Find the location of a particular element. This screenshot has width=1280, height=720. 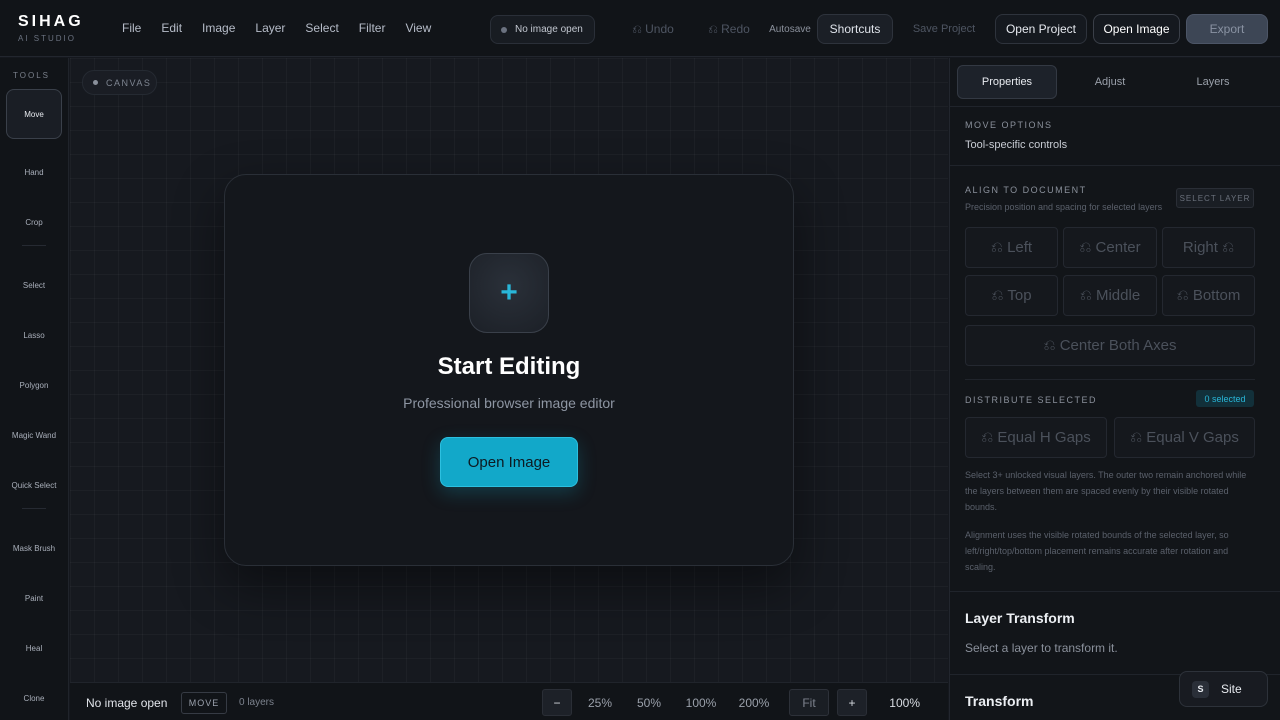

open-project-button: Open Project is located at coordinates (1041, 29).